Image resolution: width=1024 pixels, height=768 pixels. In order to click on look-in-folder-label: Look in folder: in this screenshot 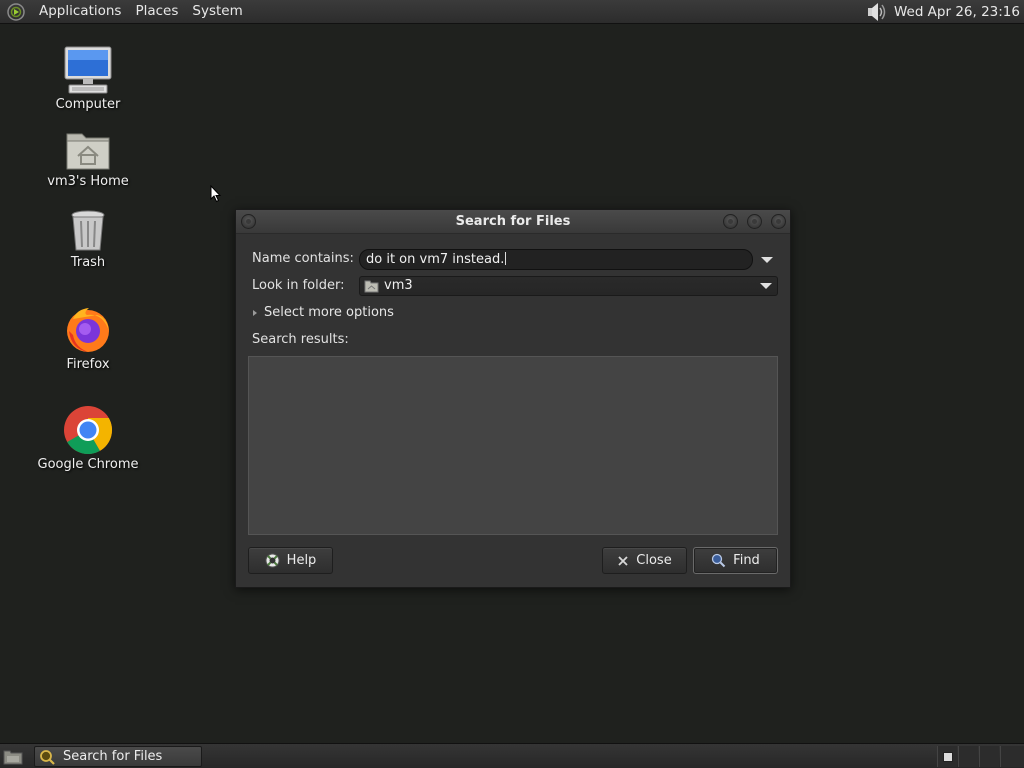, I will do `click(298, 285)`.